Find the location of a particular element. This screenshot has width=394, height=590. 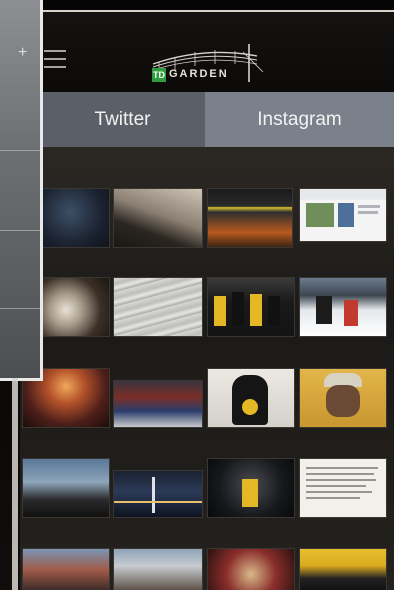

photo-team-poster is located at coordinates (343, 569).